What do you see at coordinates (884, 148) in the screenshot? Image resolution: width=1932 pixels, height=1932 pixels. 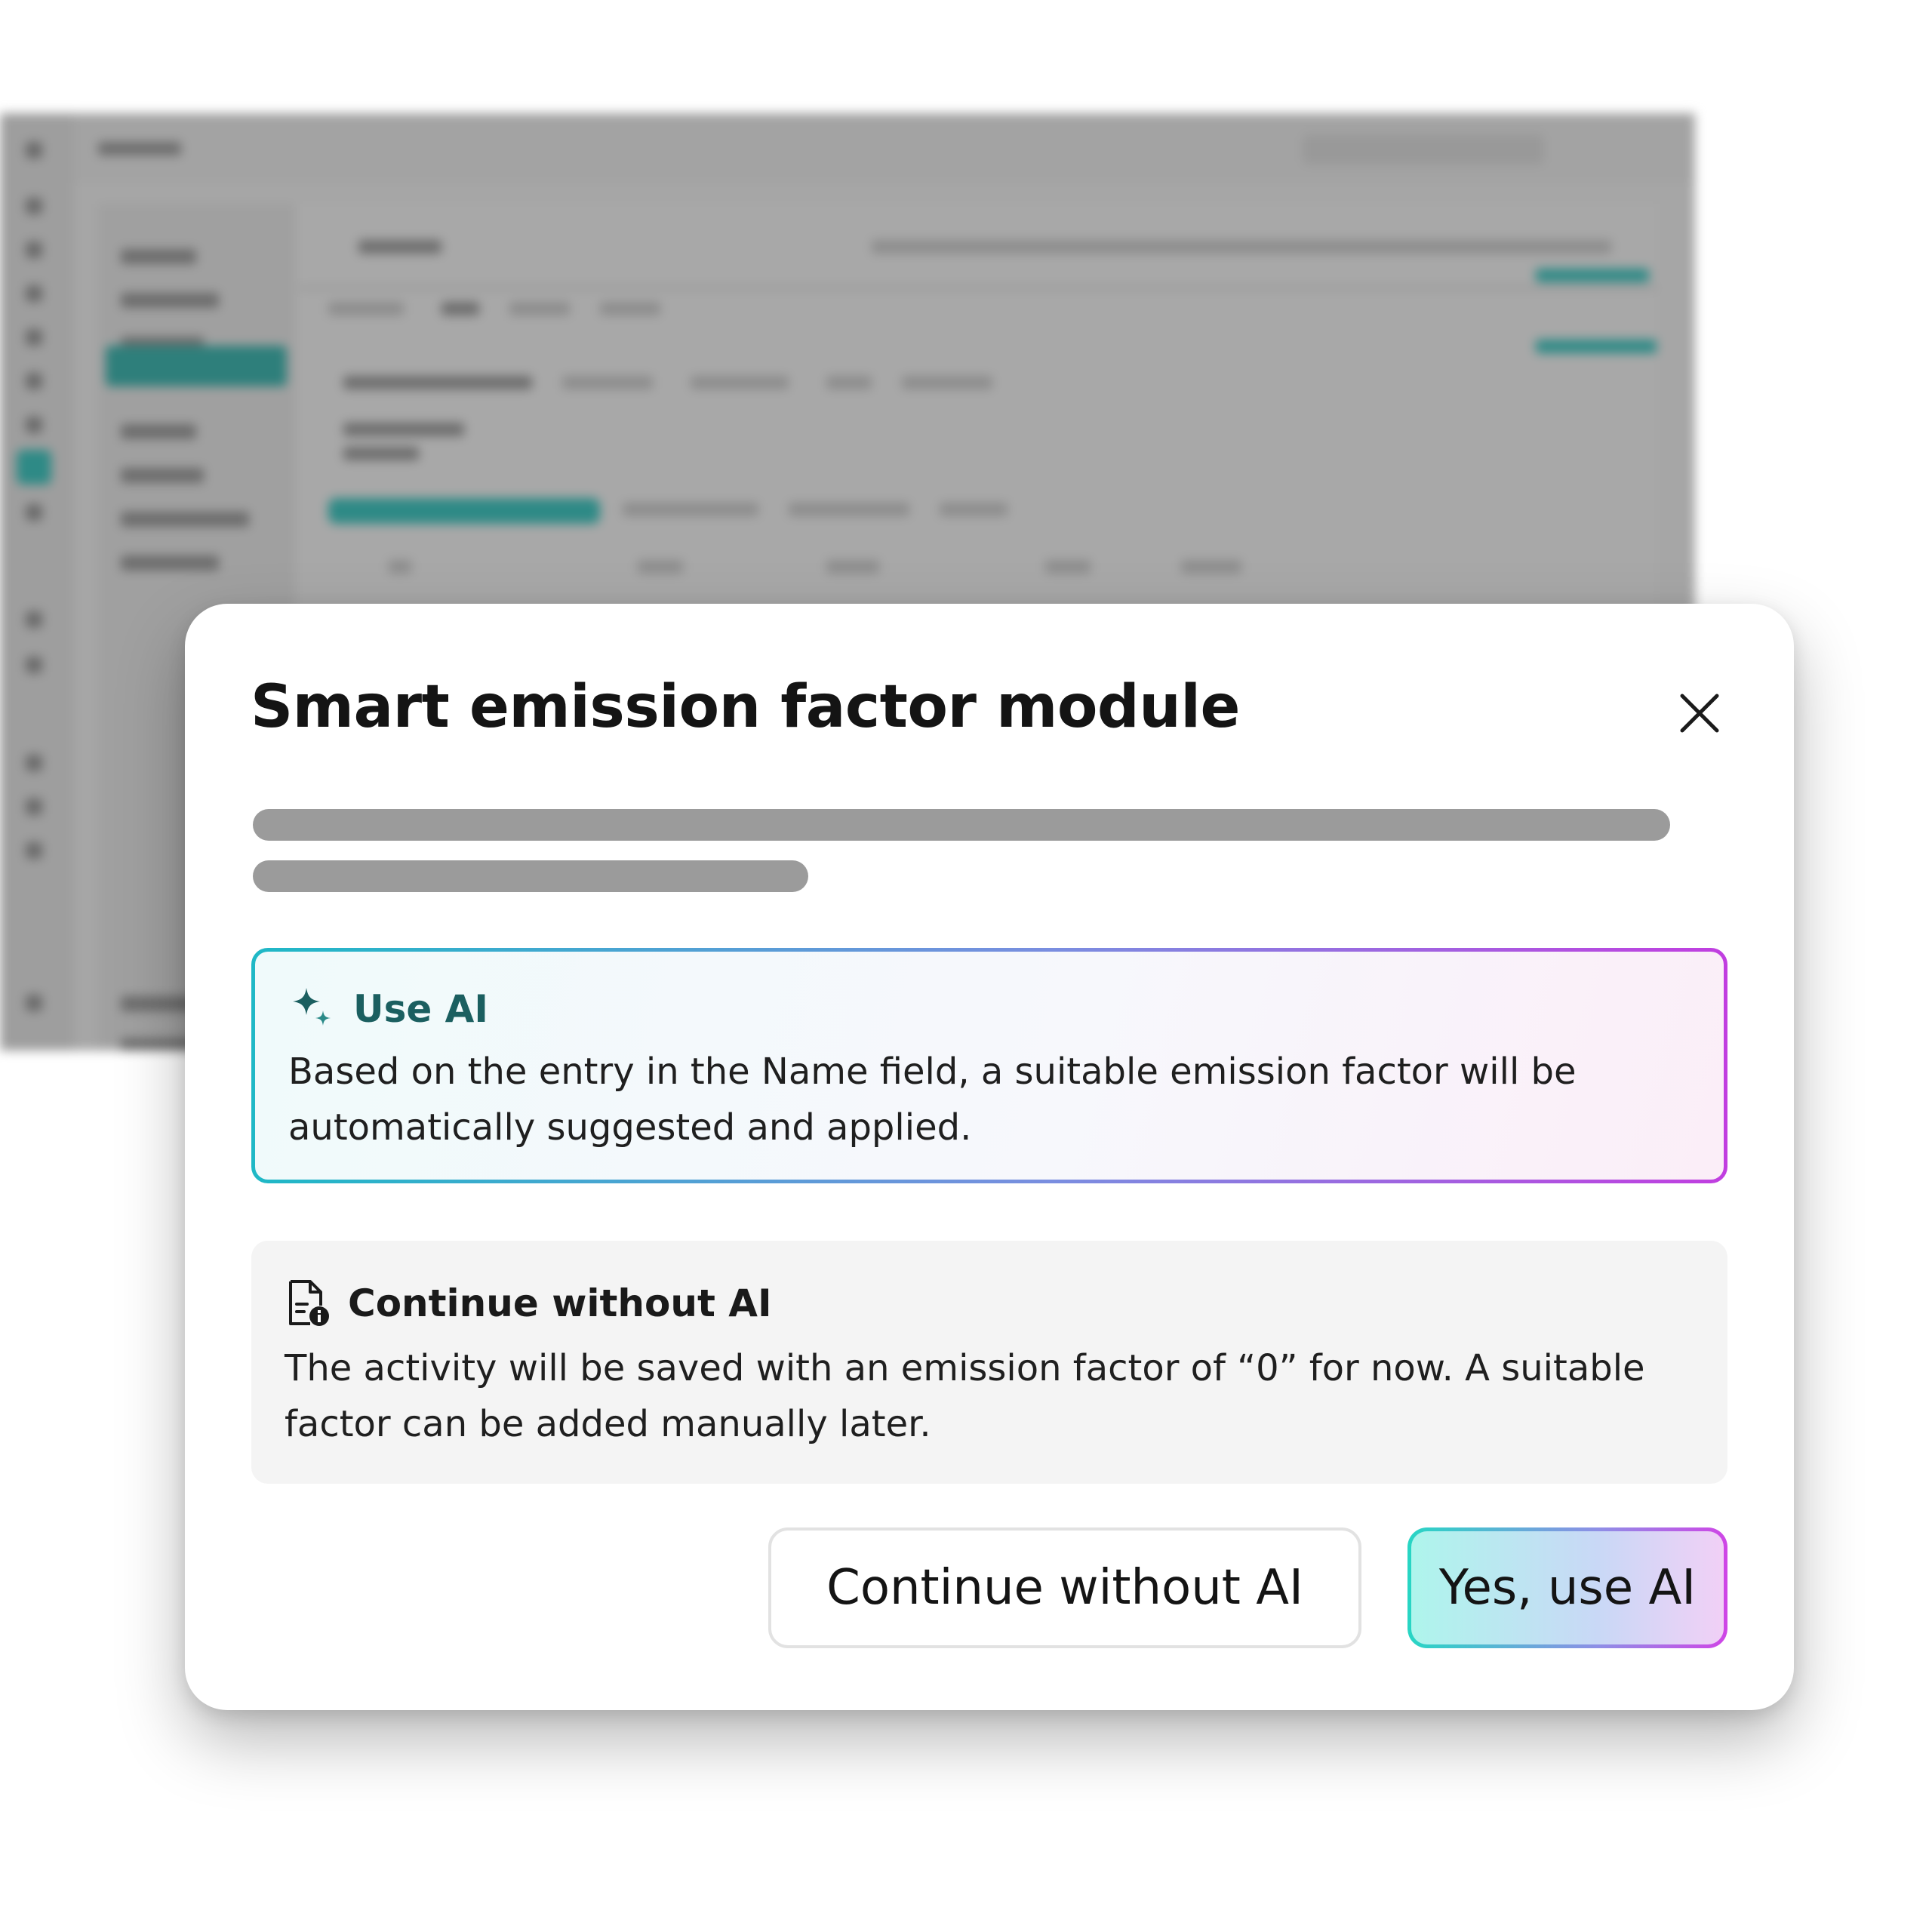 I see `background-topbar` at bounding box center [884, 148].